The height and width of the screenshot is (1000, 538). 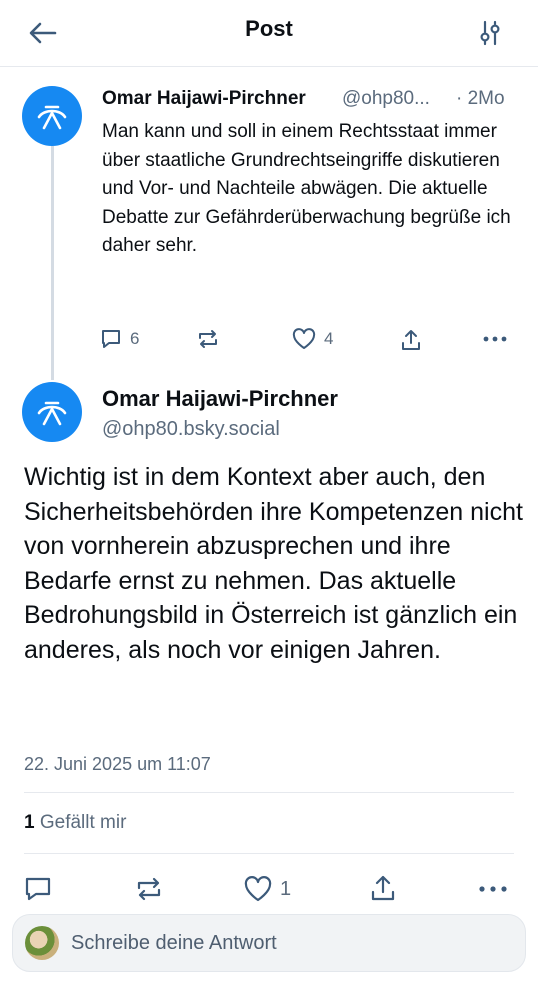 What do you see at coordinates (480, 98) in the screenshot?
I see `post-timestamp: · 2Mo` at bounding box center [480, 98].